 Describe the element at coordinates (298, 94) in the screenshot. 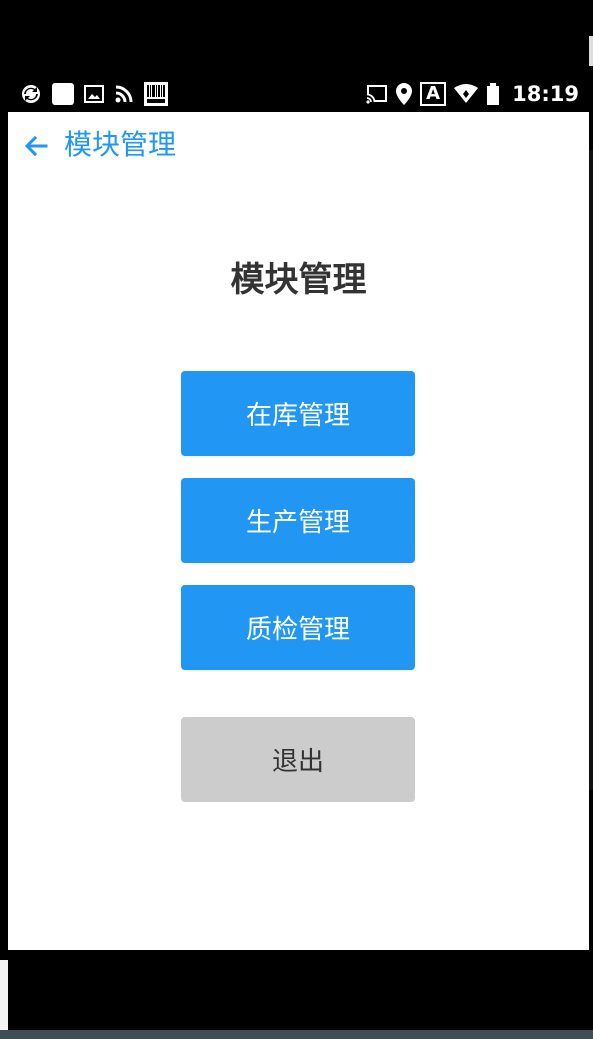

I see `status-bar: A 18:19` at that location.